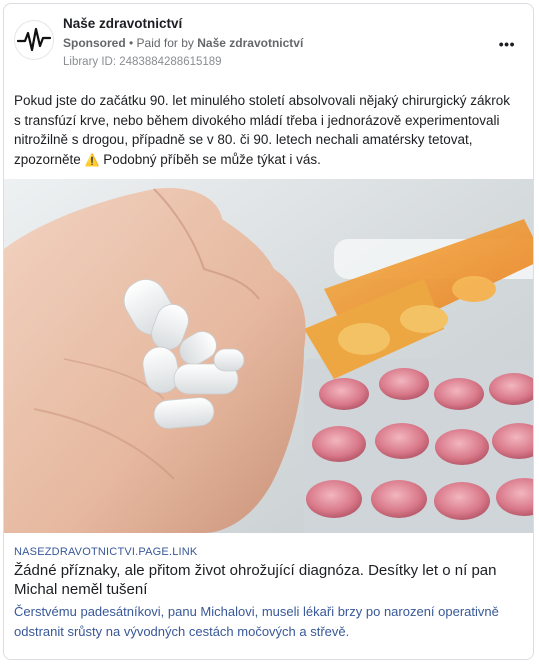  Describe the element at coordinates (92, 159) in the screenshot. I see `warning-icon: ⚠️` at that location.